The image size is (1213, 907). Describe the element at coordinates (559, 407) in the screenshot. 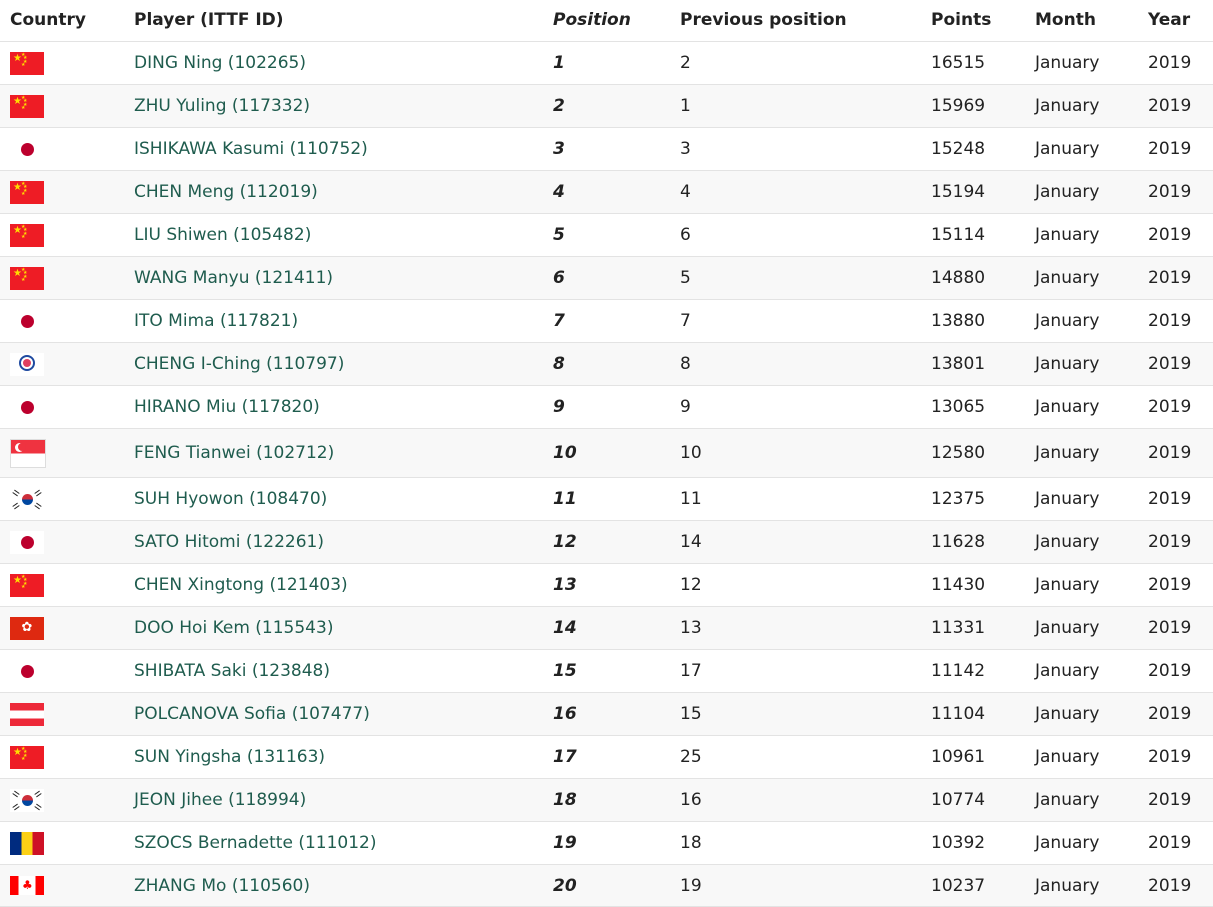

I see `position-value: 9` at that location.